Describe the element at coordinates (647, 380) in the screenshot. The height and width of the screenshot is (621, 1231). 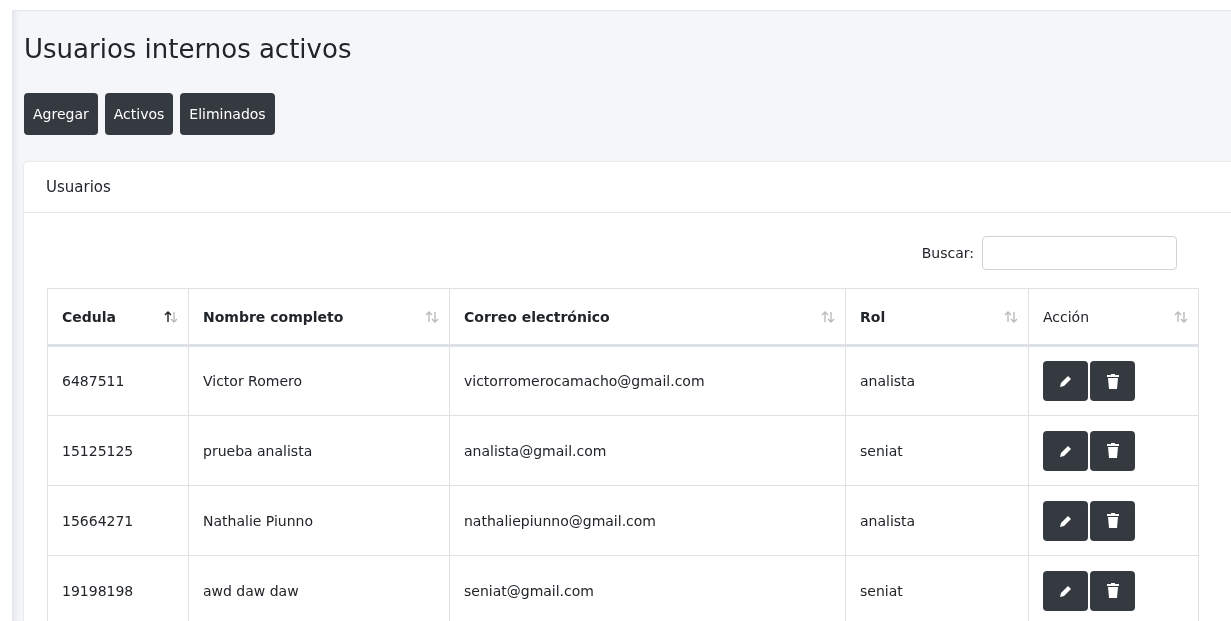
I see `table-cell: victorromerocamacho@gmail.com` at that location.